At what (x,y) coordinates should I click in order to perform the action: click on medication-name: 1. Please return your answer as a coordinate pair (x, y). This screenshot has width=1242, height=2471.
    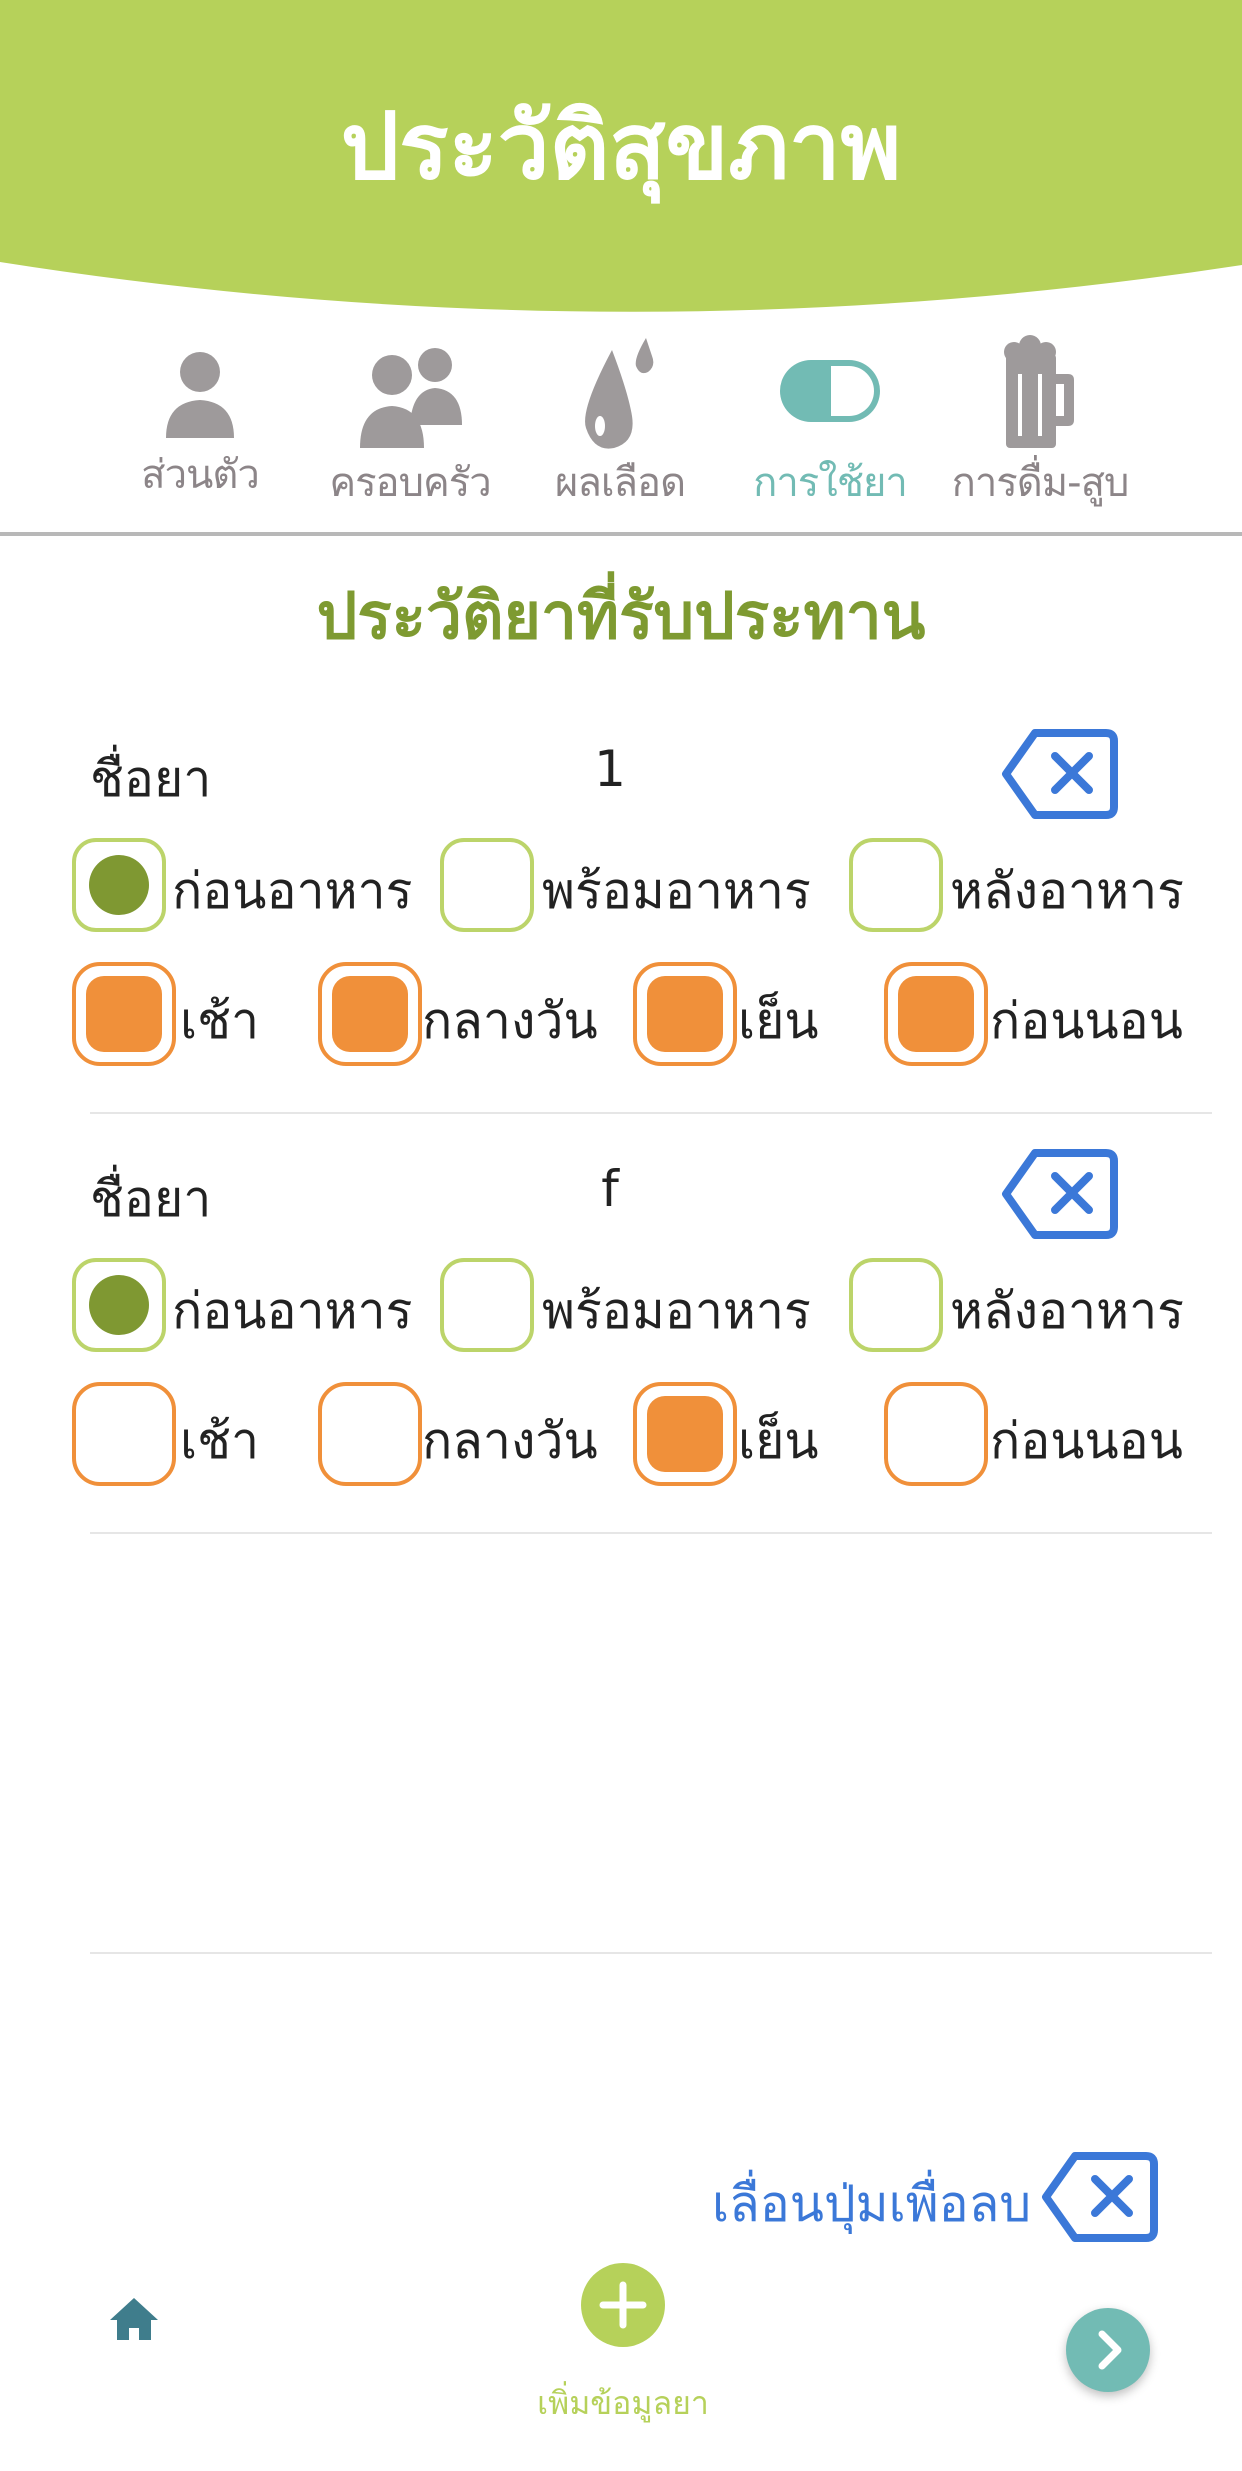
    Looking at the image, I should click on (610, 769).